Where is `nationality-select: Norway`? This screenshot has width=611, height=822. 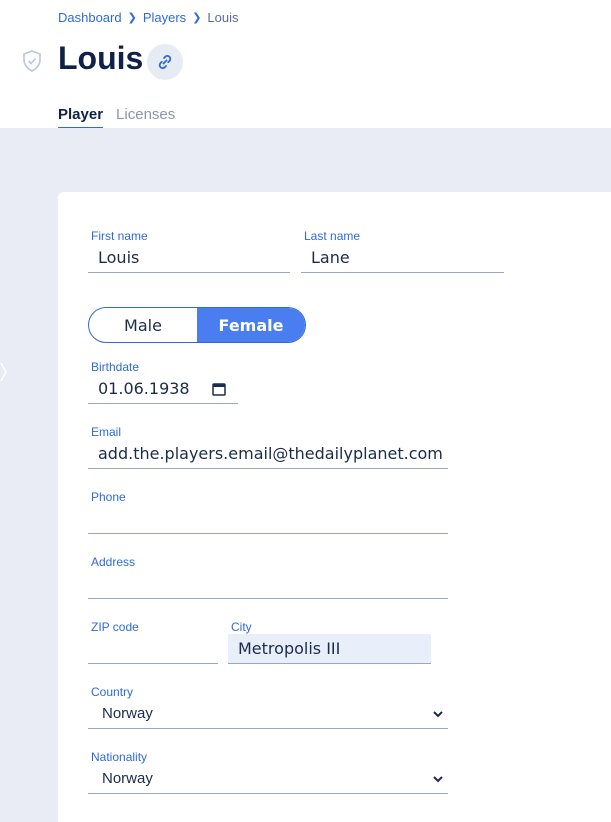
nationality-select: Norway is located at coordinates (268, 779).